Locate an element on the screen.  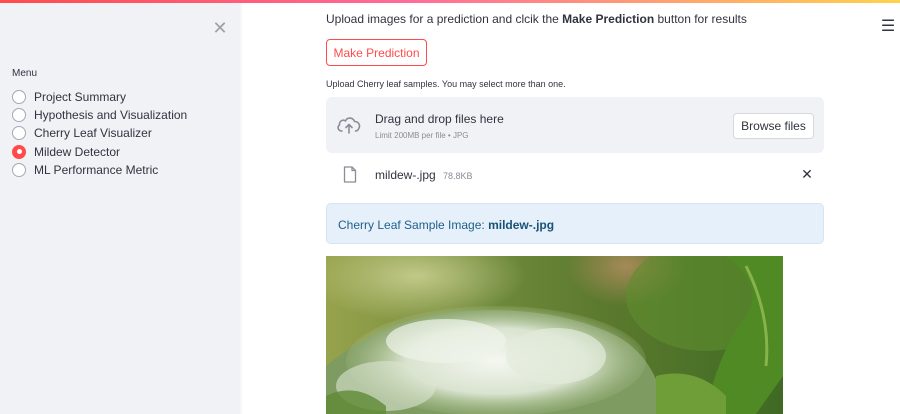
menu-item-label: Mildew Detector is located at coordinates (77, 151).